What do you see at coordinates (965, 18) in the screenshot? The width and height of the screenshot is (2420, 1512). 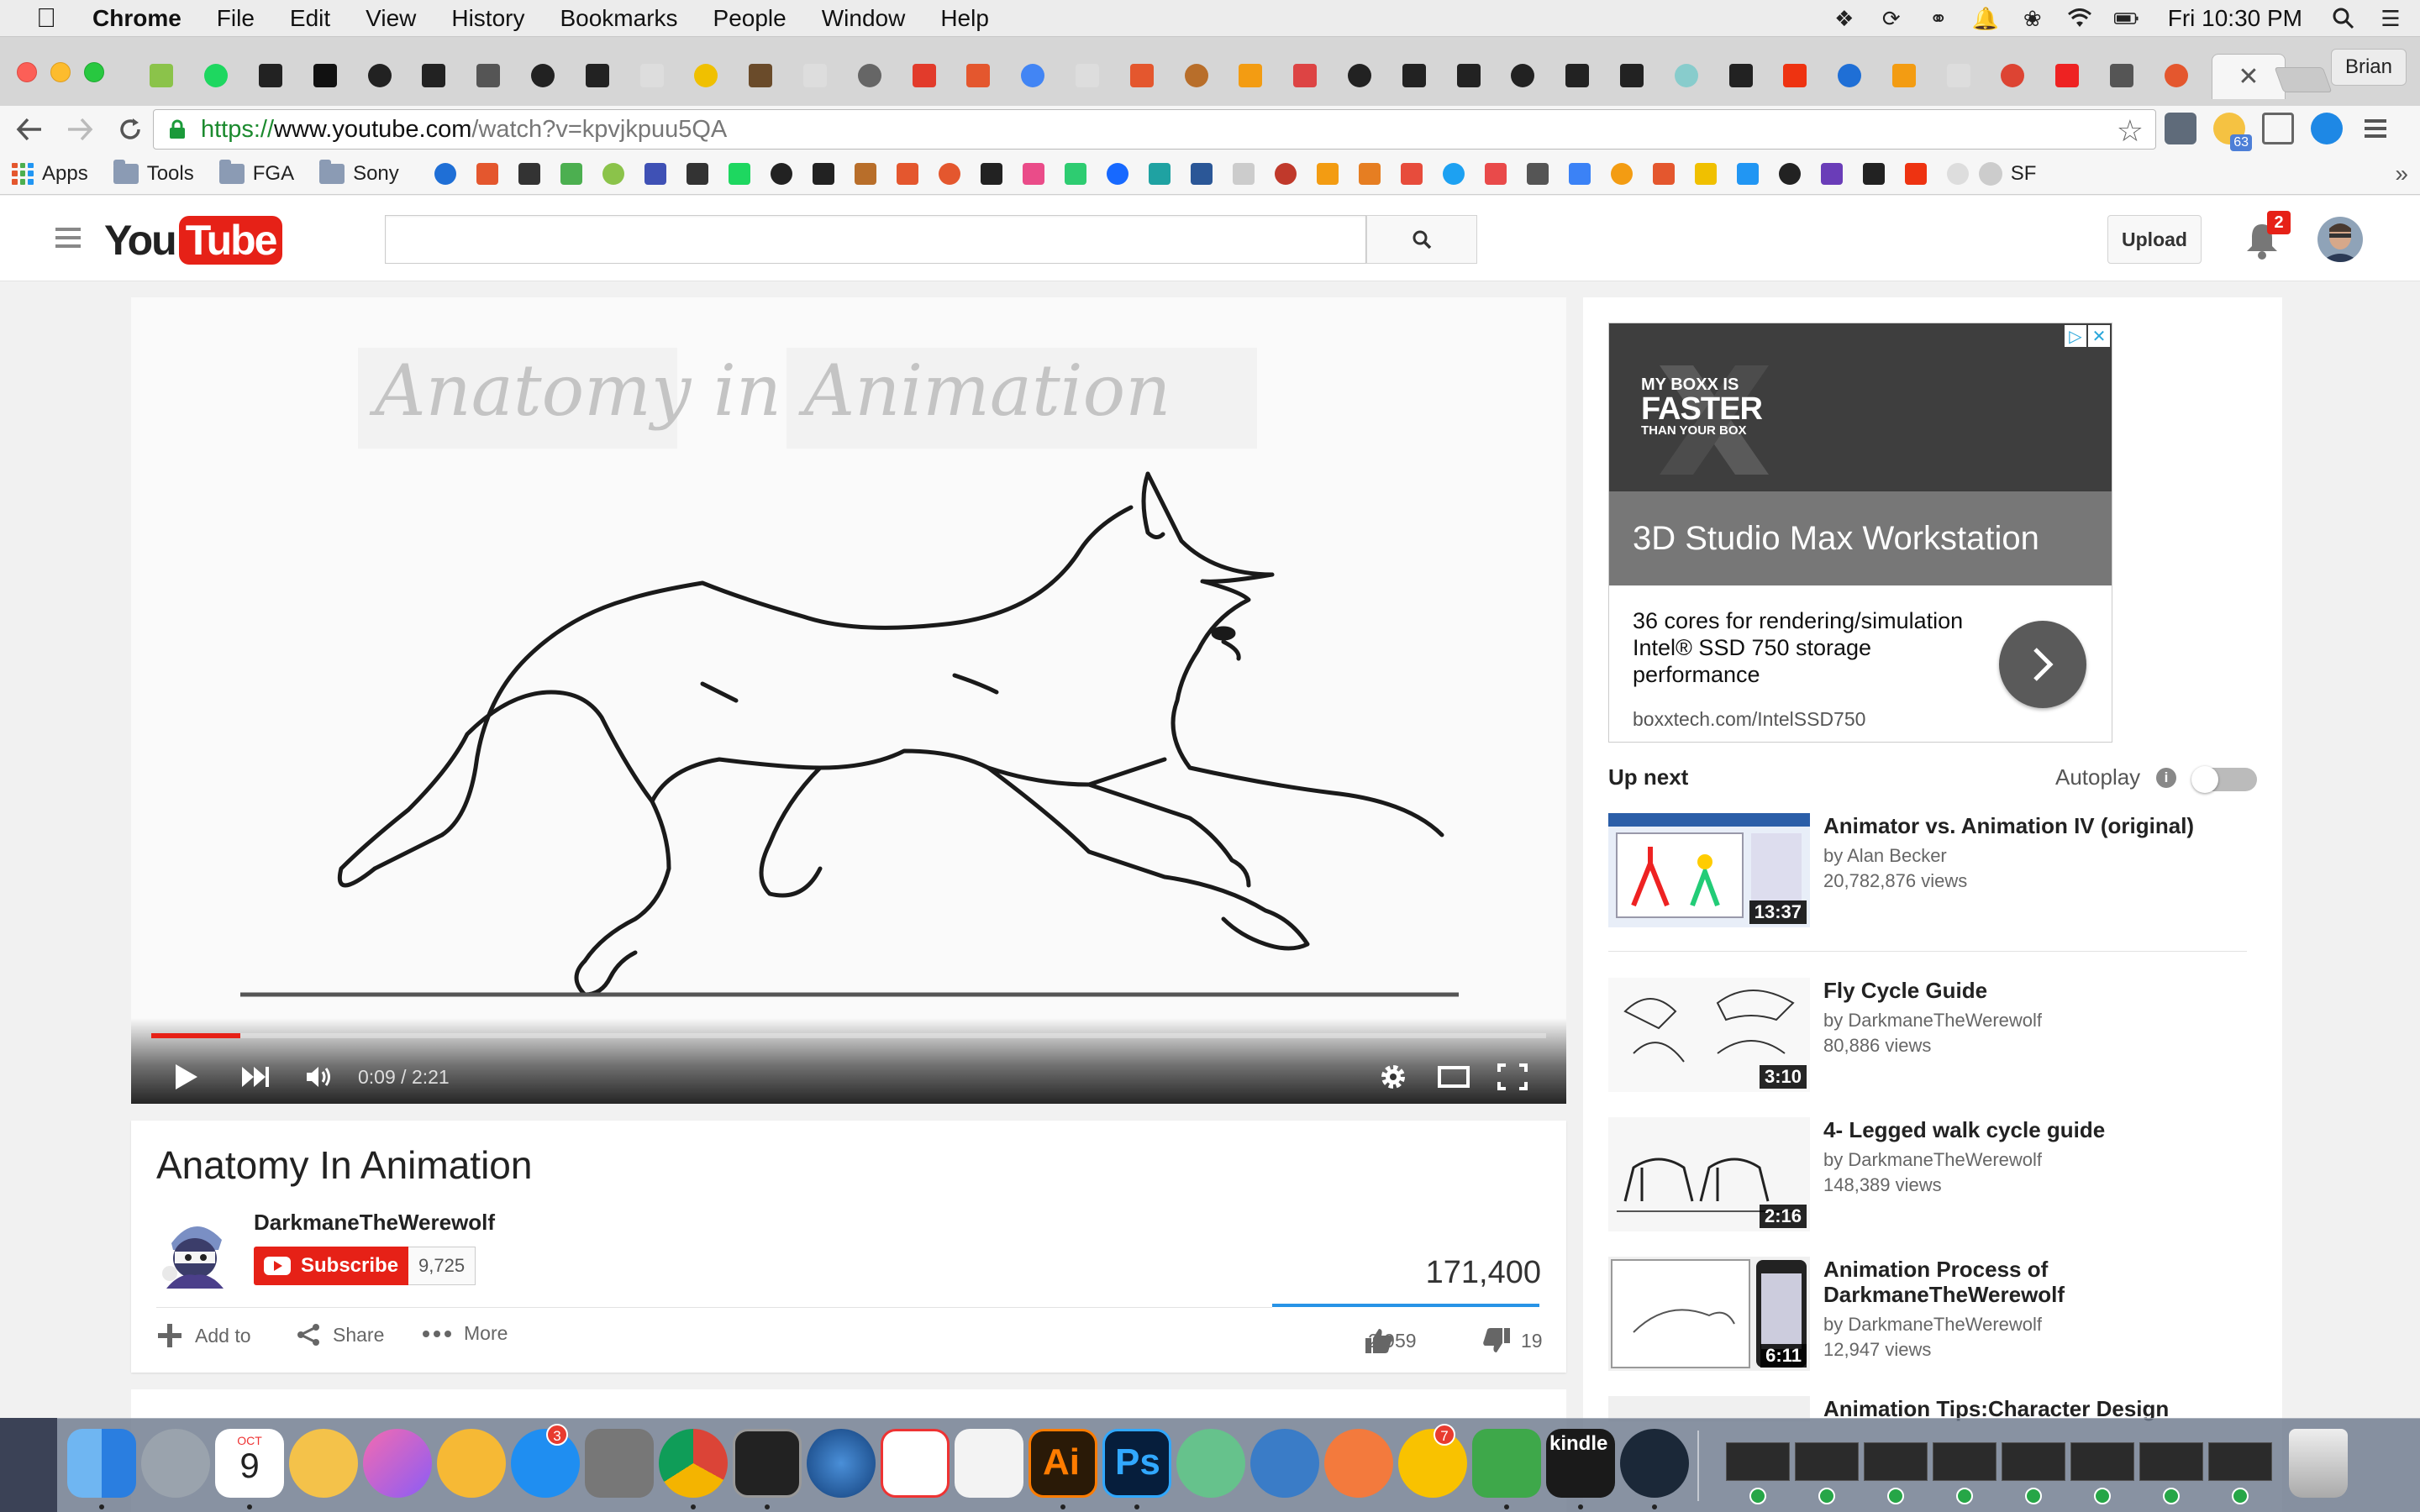 I see `menu-help: Help` at bounding box center [965, 18].